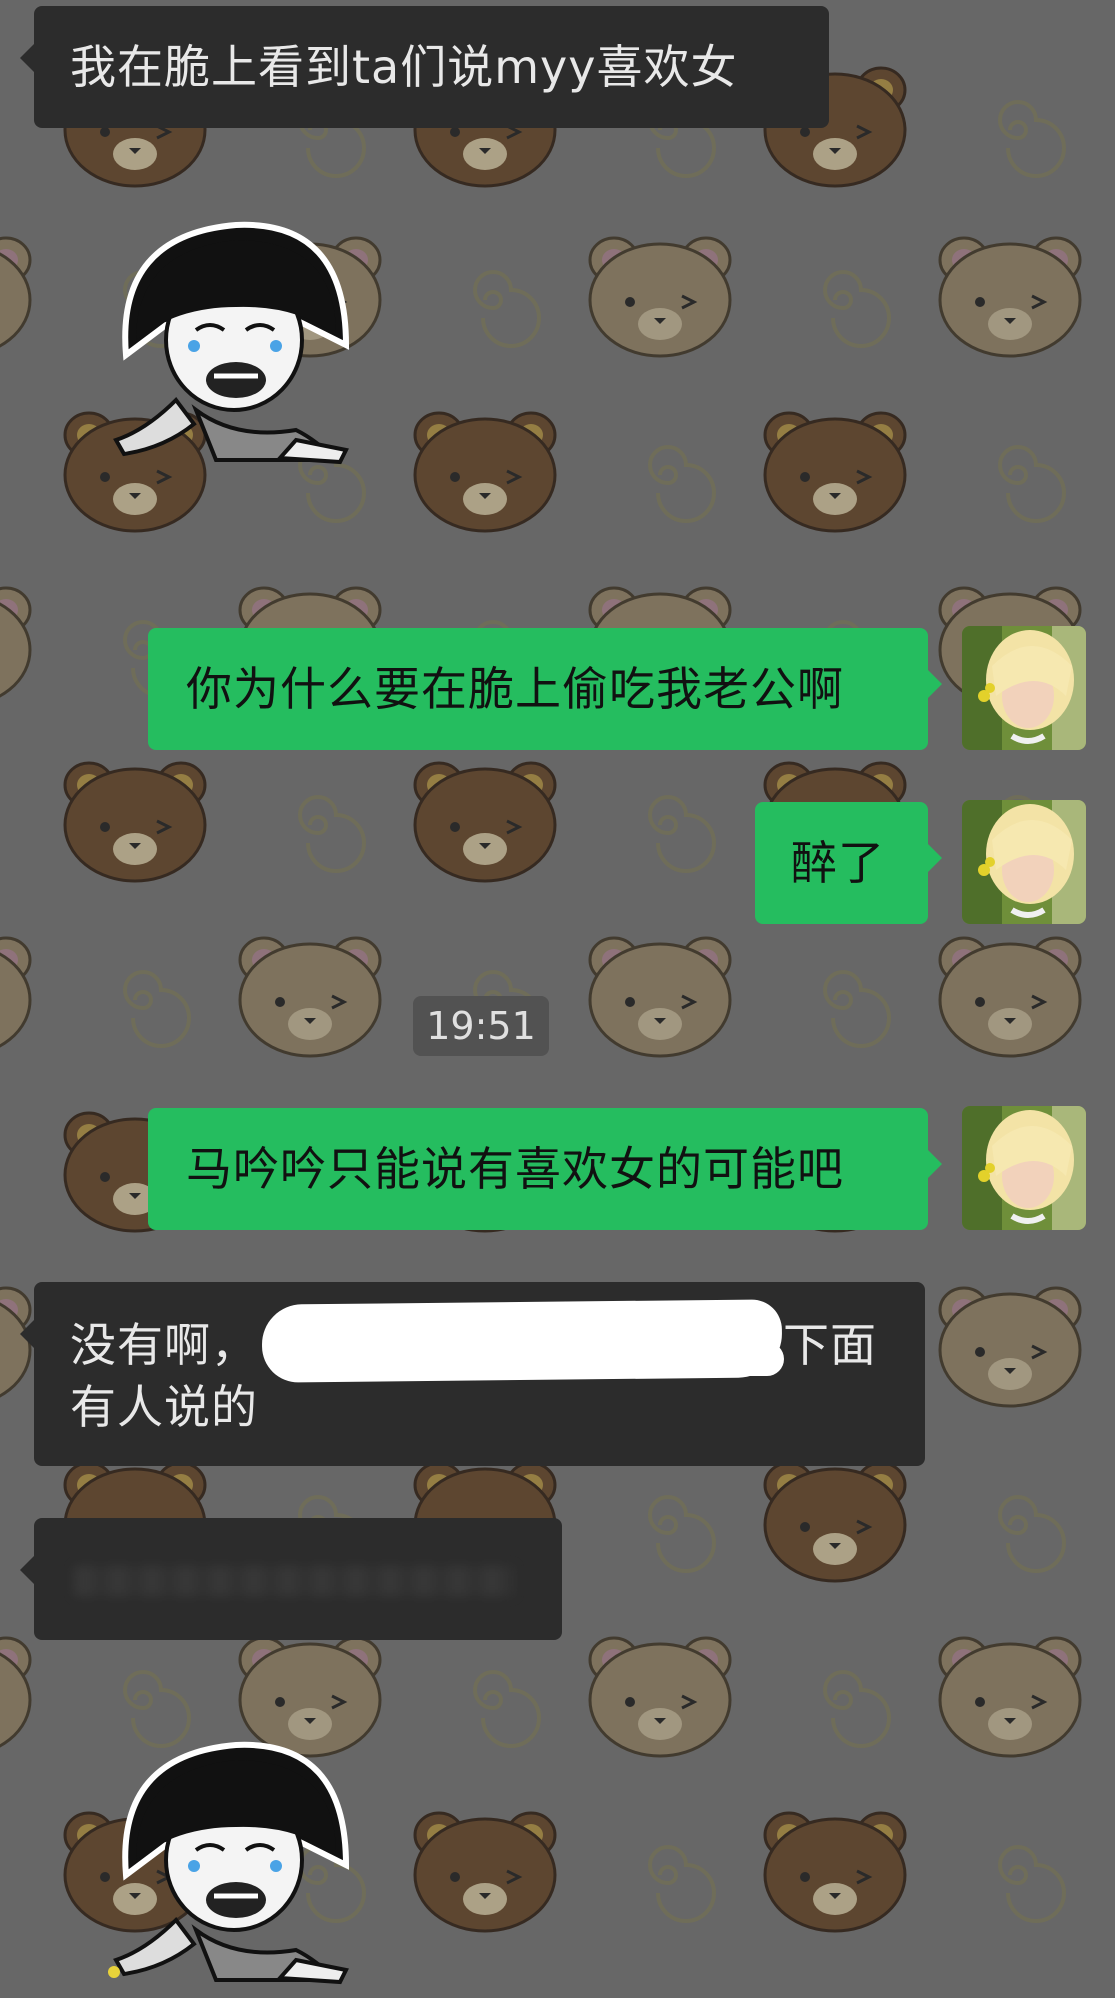  I want to click on redaction-mark, so click(729, 1359).